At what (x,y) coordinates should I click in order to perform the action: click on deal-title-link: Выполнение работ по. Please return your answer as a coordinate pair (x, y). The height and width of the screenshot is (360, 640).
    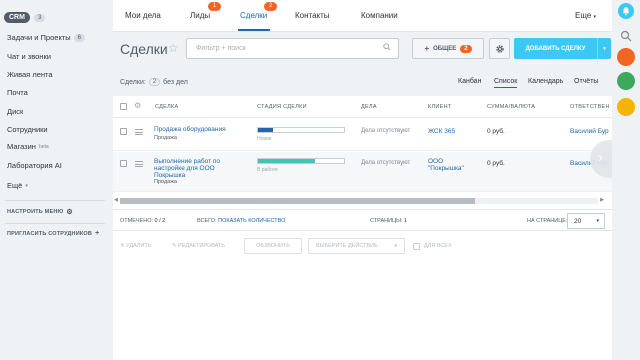
    Looking at the image, I should click on (187, 161).